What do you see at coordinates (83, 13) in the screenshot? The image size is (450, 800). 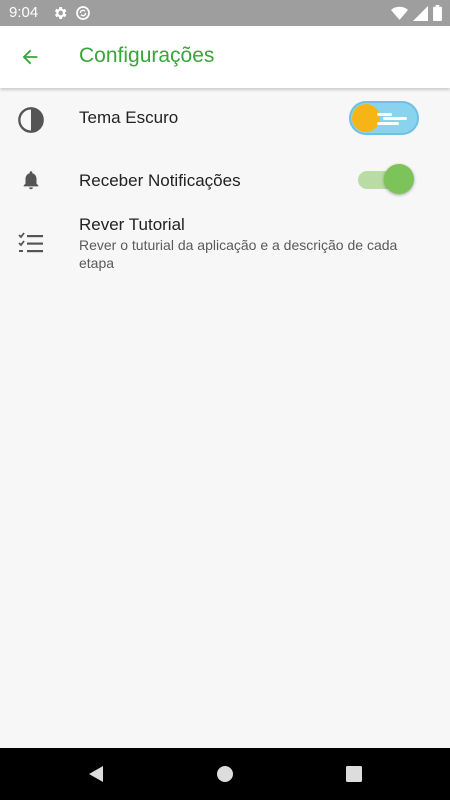 I see `sync-icon` at bounding box center [83, 13].